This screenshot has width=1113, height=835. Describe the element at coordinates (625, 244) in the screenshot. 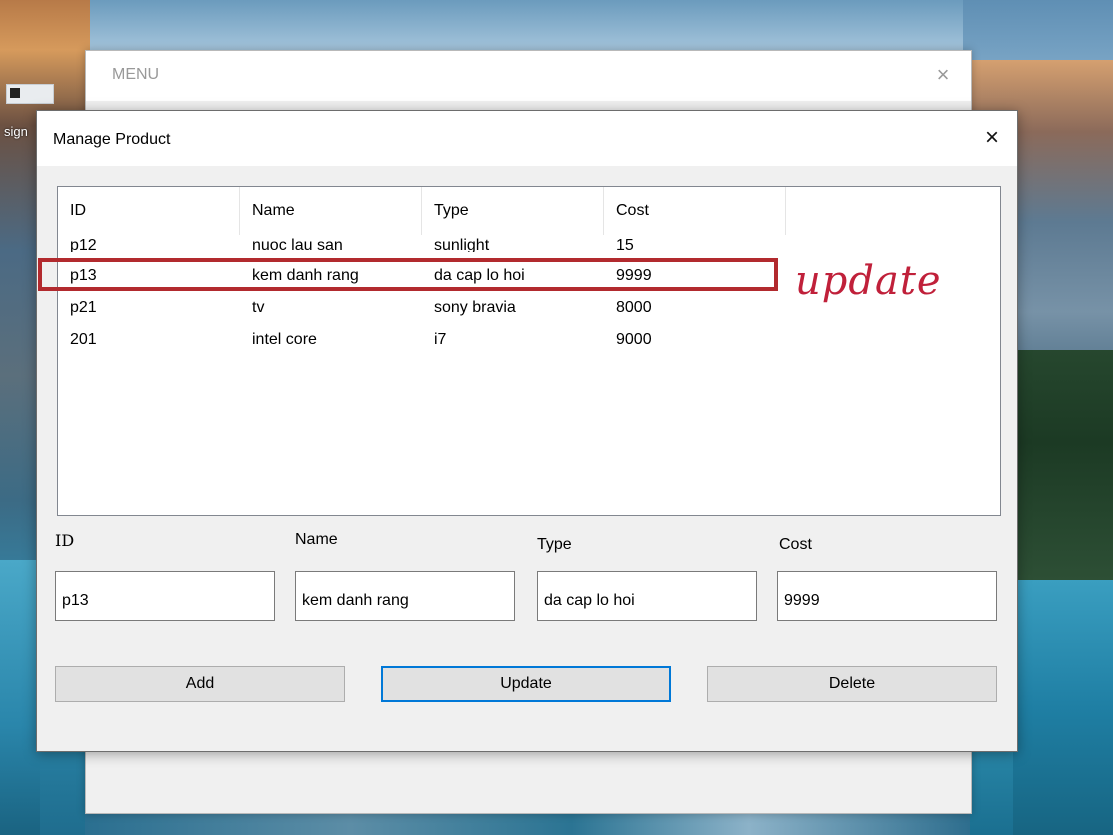

I see `cell-cost: 15` at that location.